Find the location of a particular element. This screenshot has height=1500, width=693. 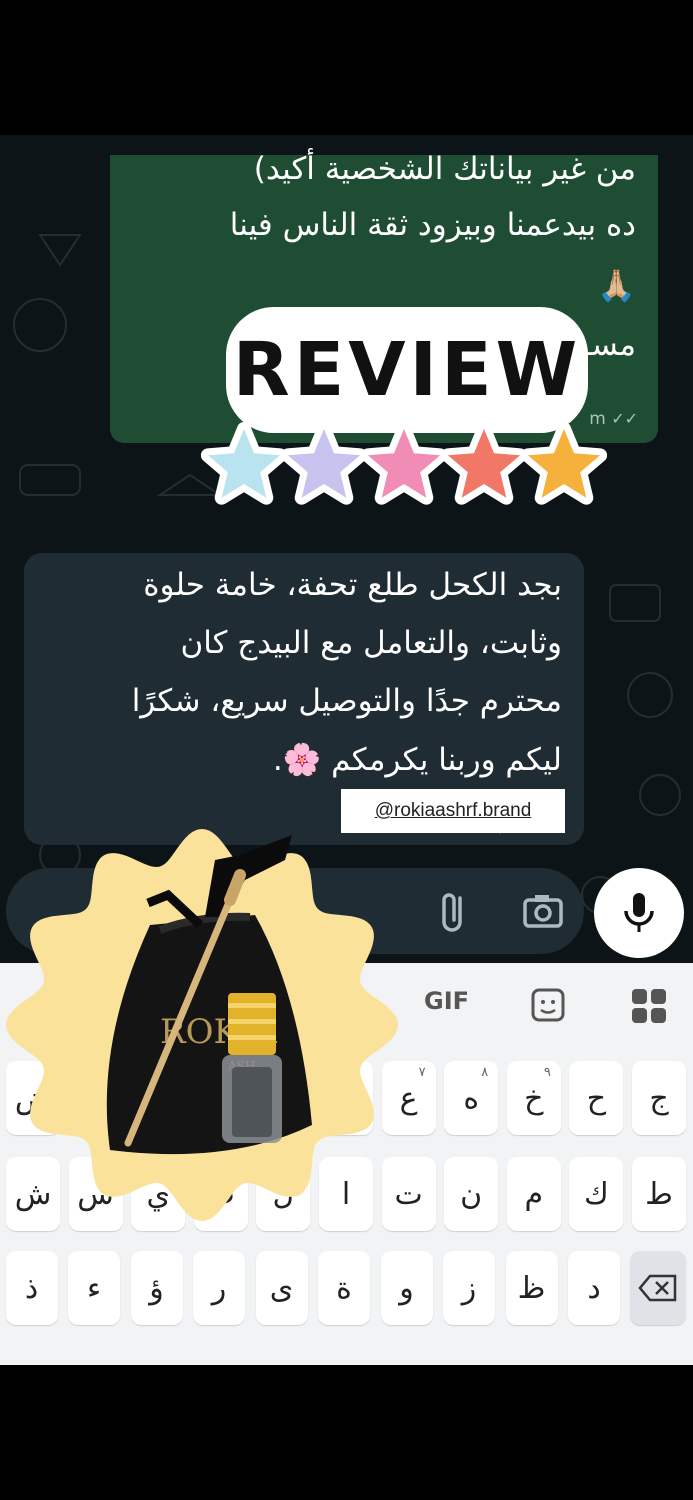

key-label: ط is located at coordinates (659, 1194).